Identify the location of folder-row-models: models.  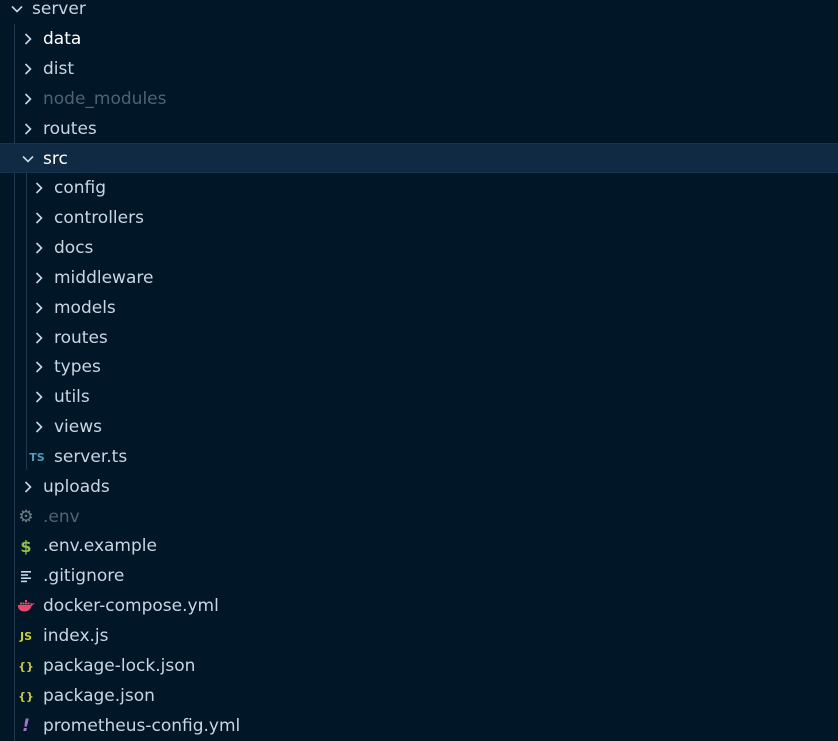
(419, 308).